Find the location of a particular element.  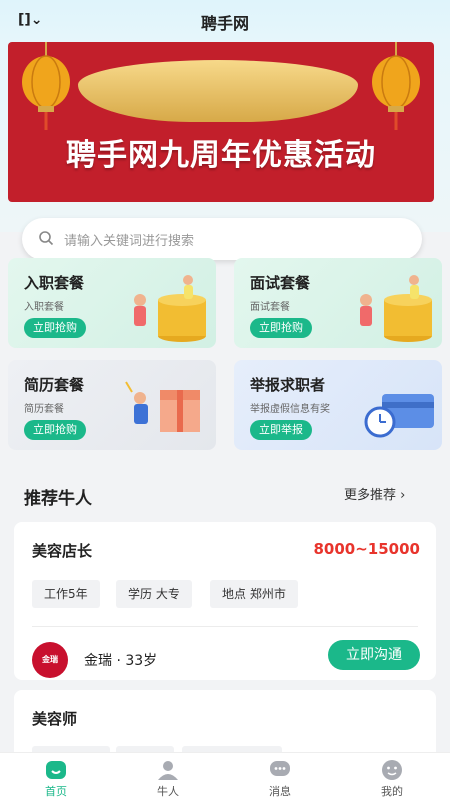

card-subtitle: 简历套餐 is located at coordinates (44, 409).